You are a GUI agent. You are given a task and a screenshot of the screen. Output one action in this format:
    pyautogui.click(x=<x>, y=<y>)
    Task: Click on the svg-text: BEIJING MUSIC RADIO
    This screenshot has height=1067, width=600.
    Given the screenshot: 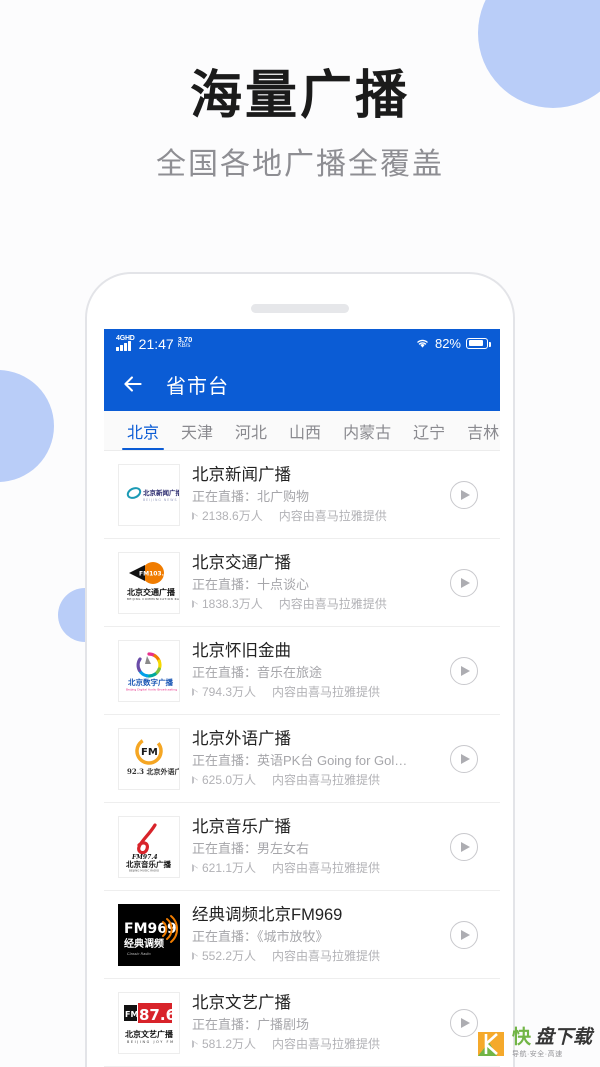 What is the action you would take?
    pyautogui.click(x=144, y=870)
    